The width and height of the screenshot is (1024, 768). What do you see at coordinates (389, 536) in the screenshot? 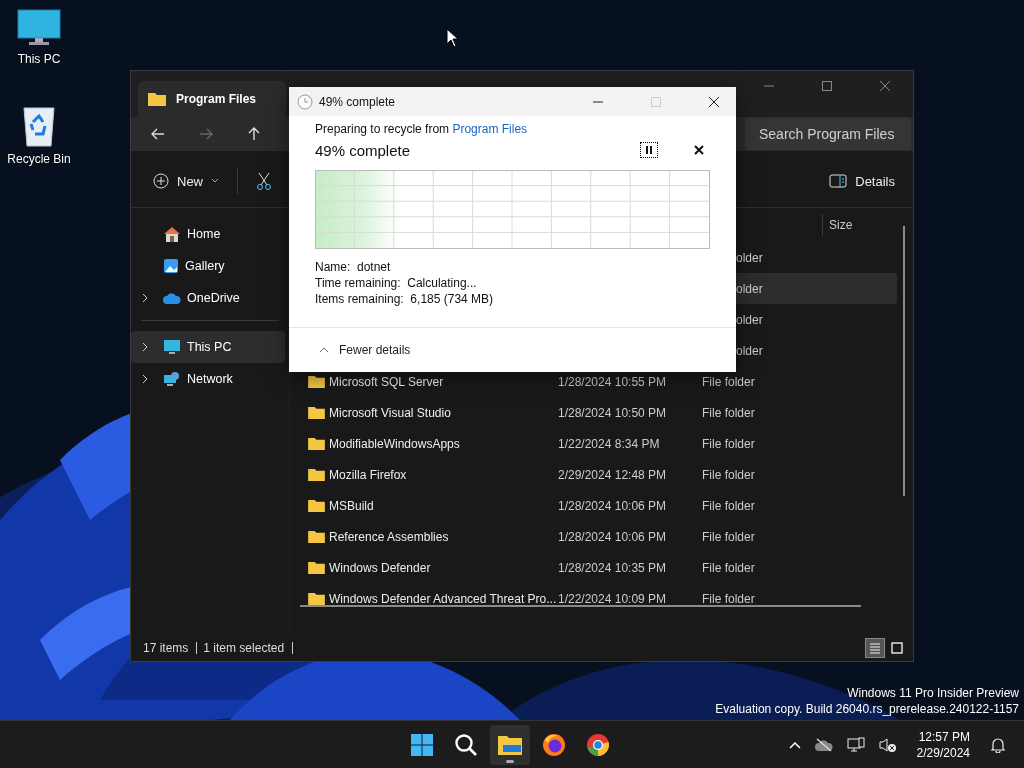
I see `file-name: Reference Assemblies` at bounding box center [389, 536].